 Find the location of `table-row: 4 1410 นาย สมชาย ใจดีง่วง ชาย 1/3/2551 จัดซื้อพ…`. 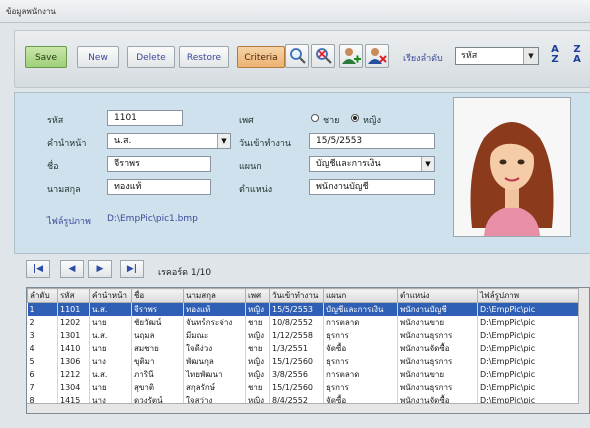

table-row: 4 1410 นาย สมชาย ใจดีง่วง ชาย 1/3/2551 จัดซื้อพ… is located at coordinates (303, 348).